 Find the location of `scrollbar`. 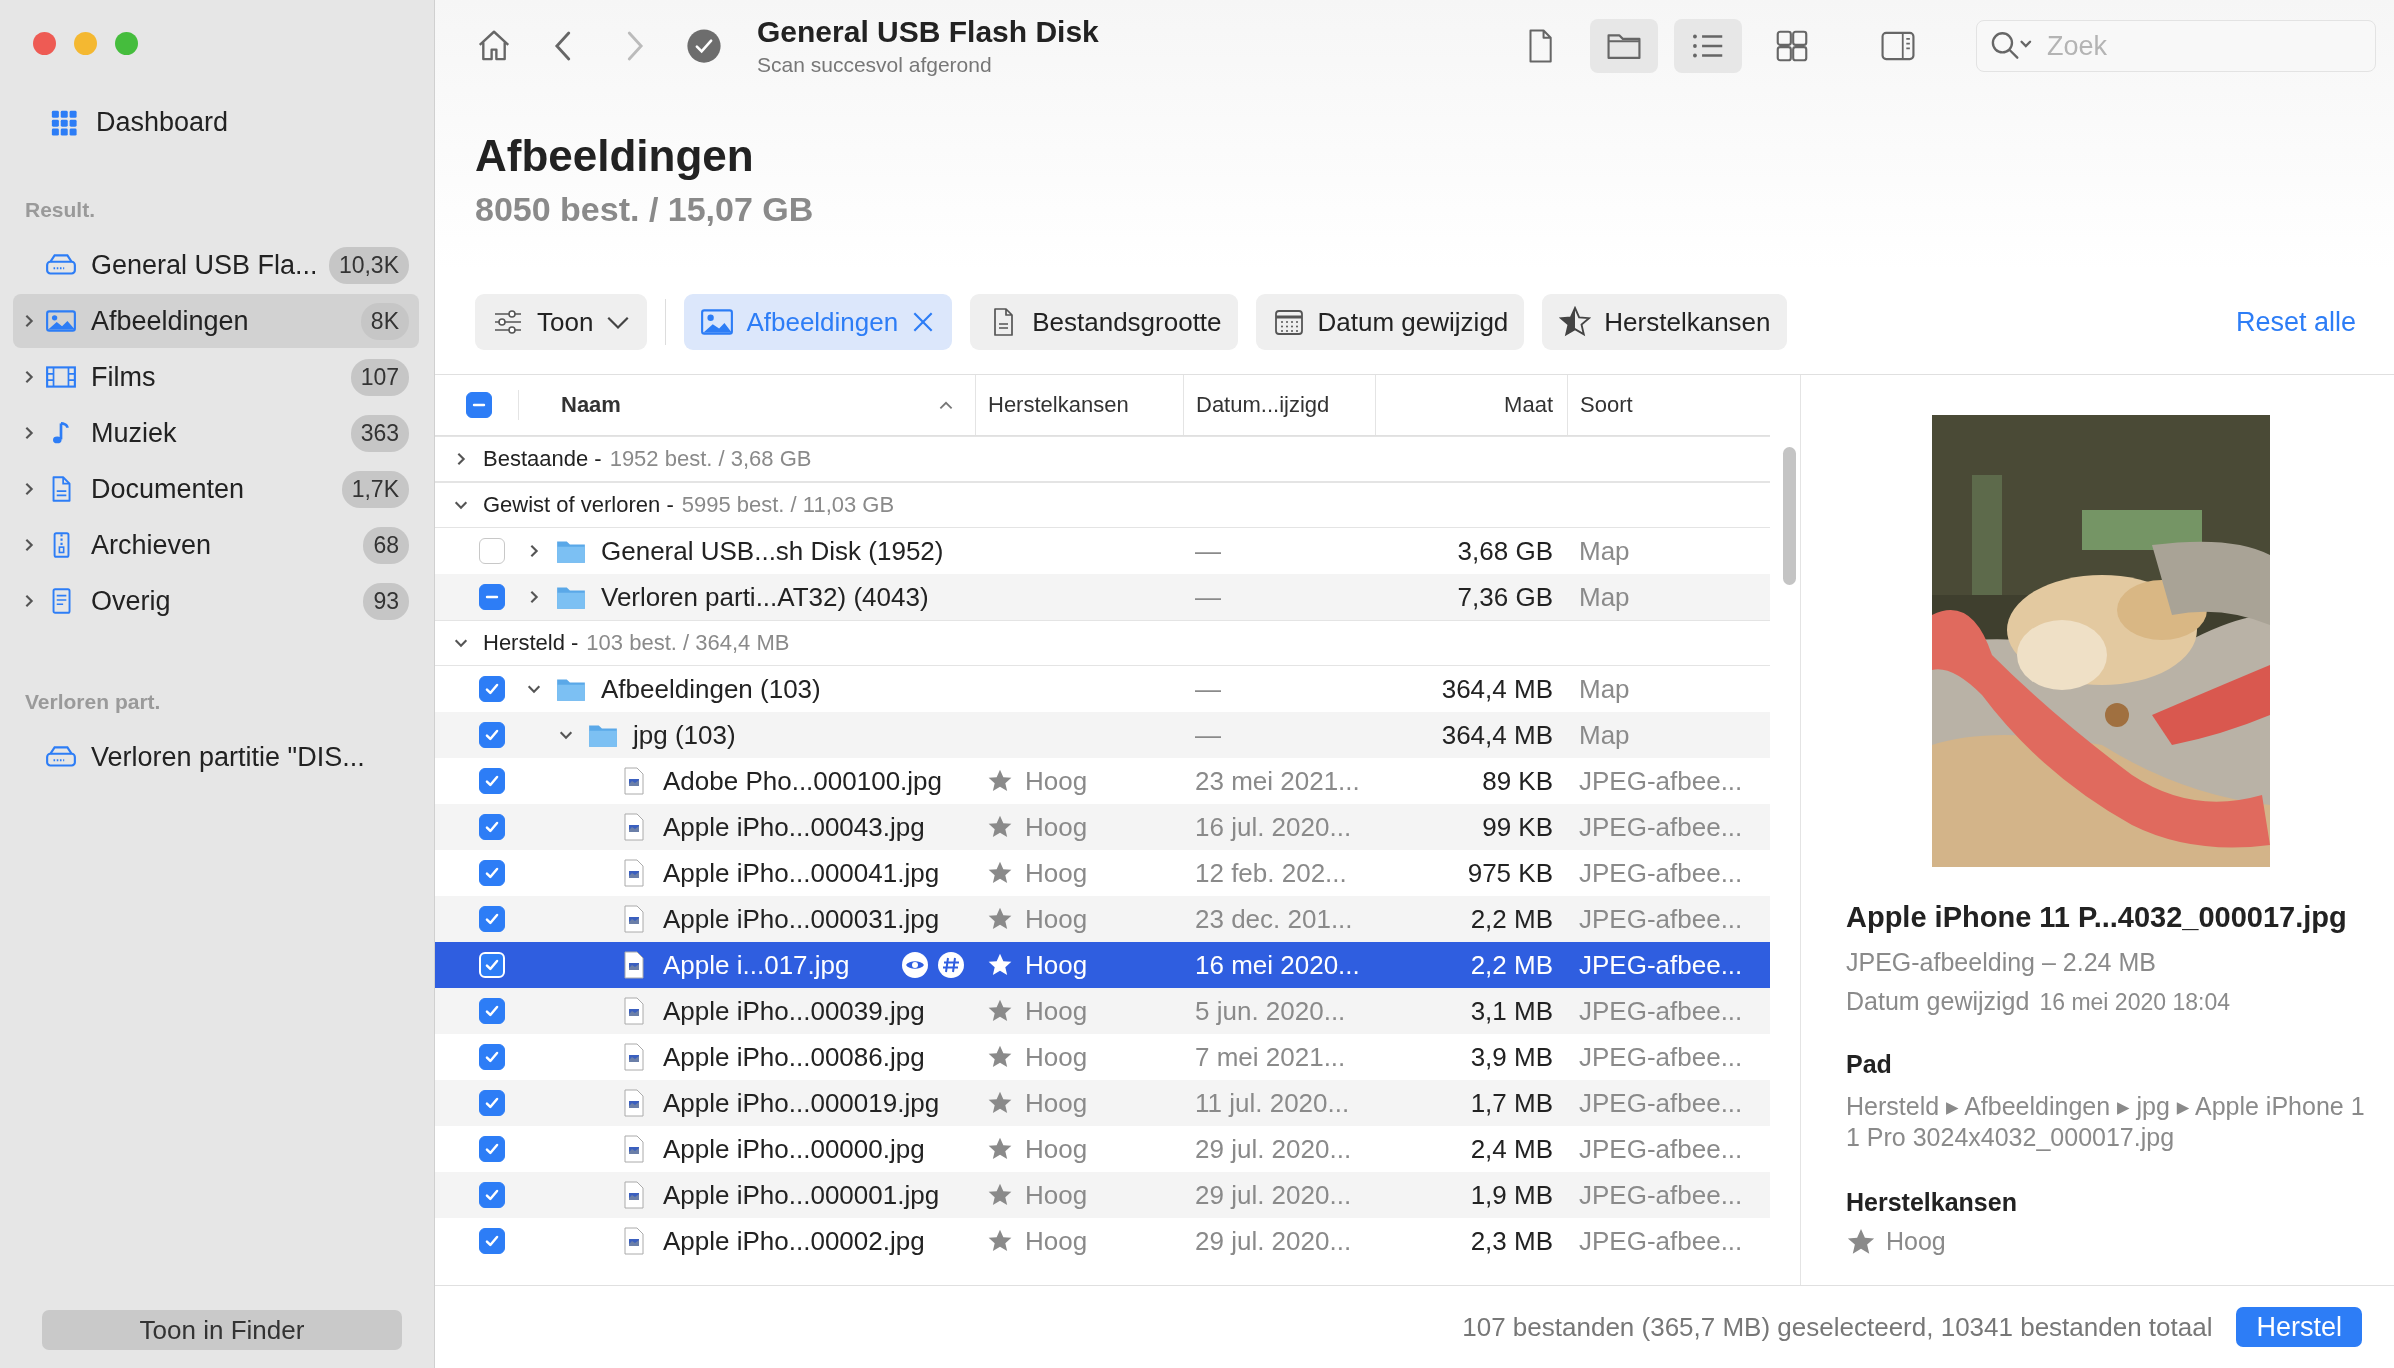

scrollbar is located at coordinates (1789, 516).